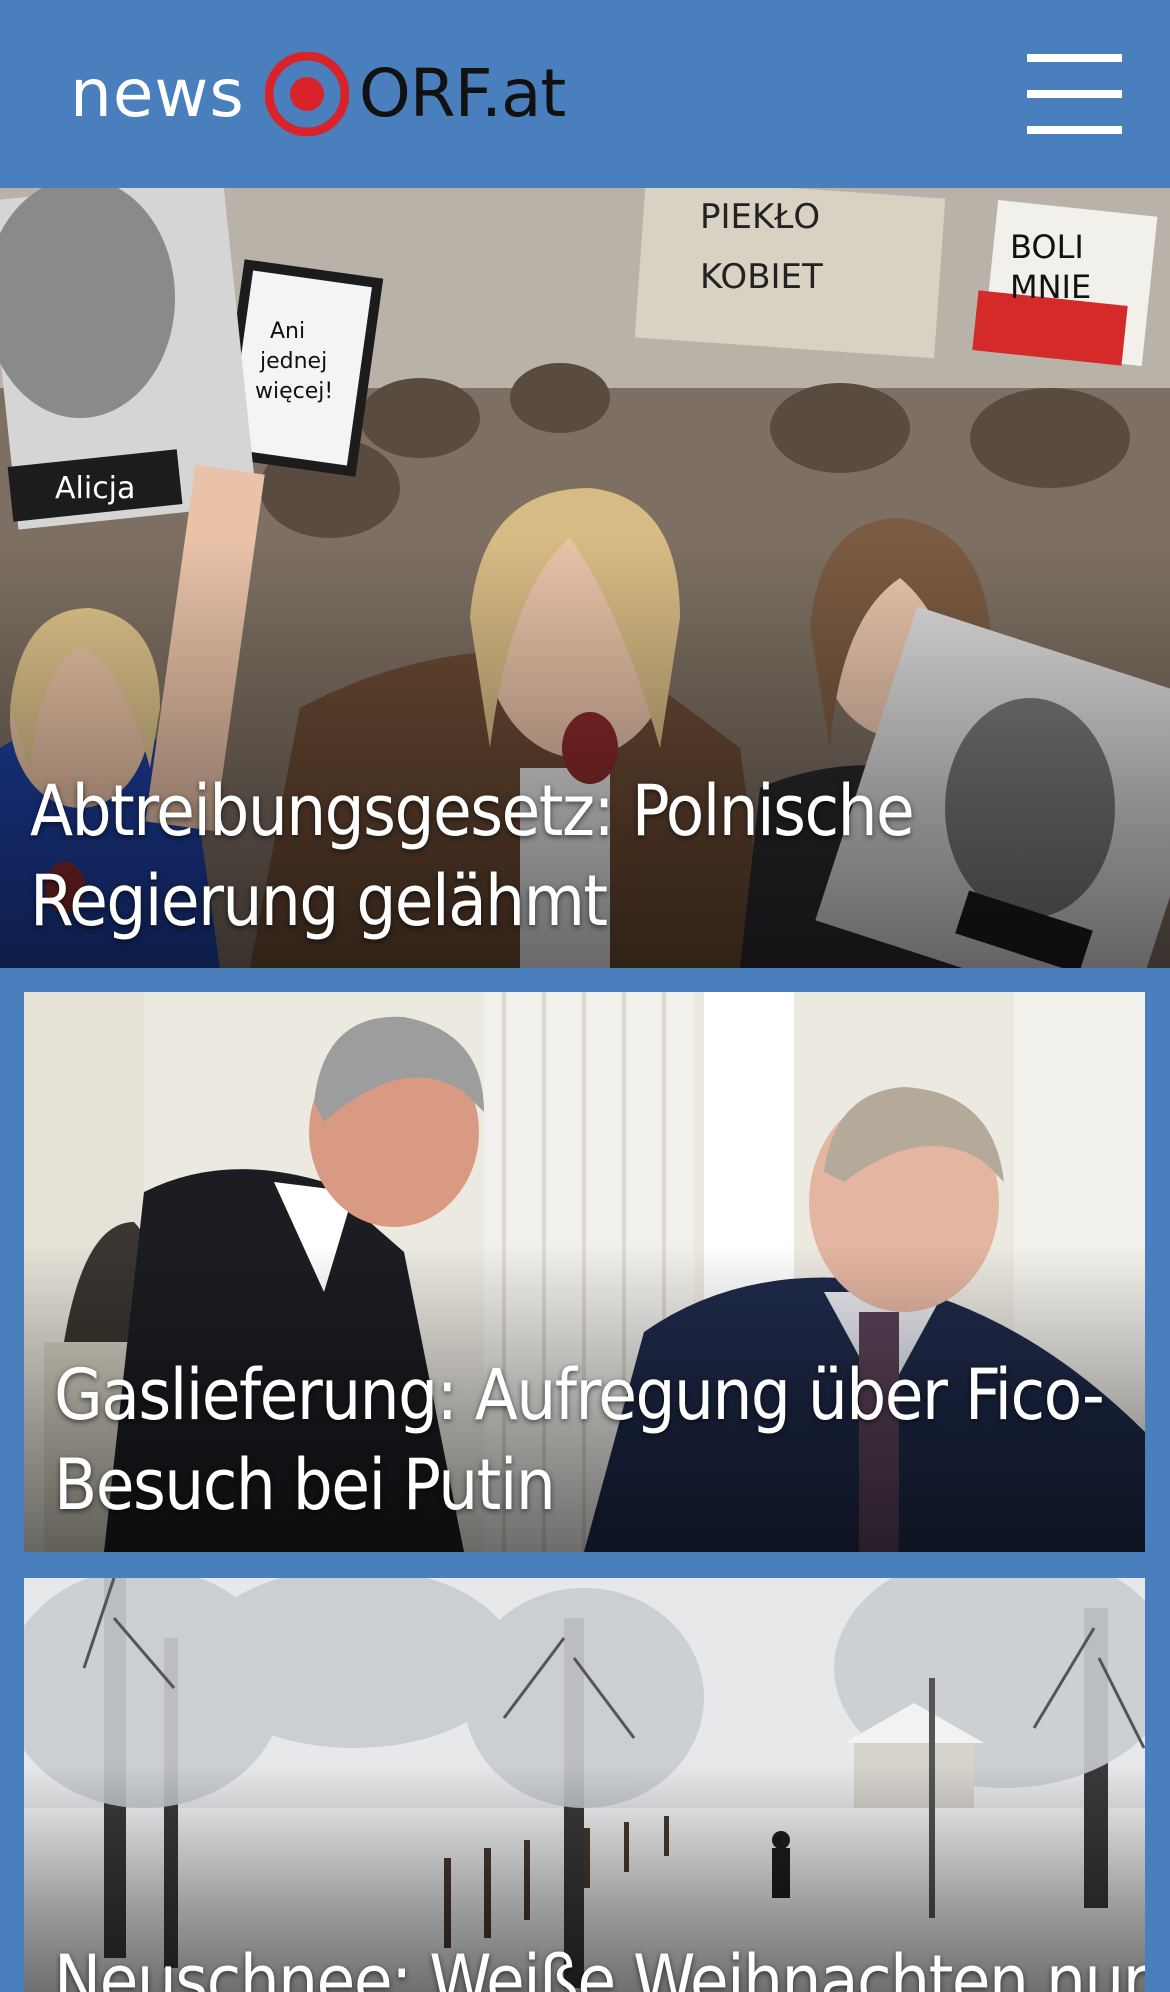  I want to click on svg-text: BOLI, so click(1047, 247).